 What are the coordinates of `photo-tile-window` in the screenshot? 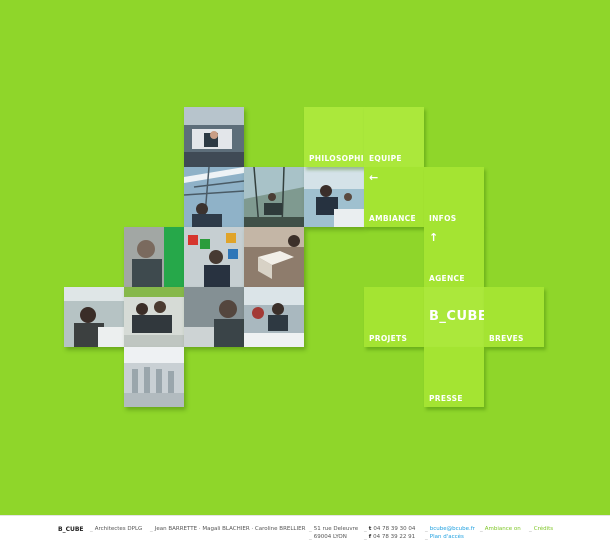 It's located at (214, 197).